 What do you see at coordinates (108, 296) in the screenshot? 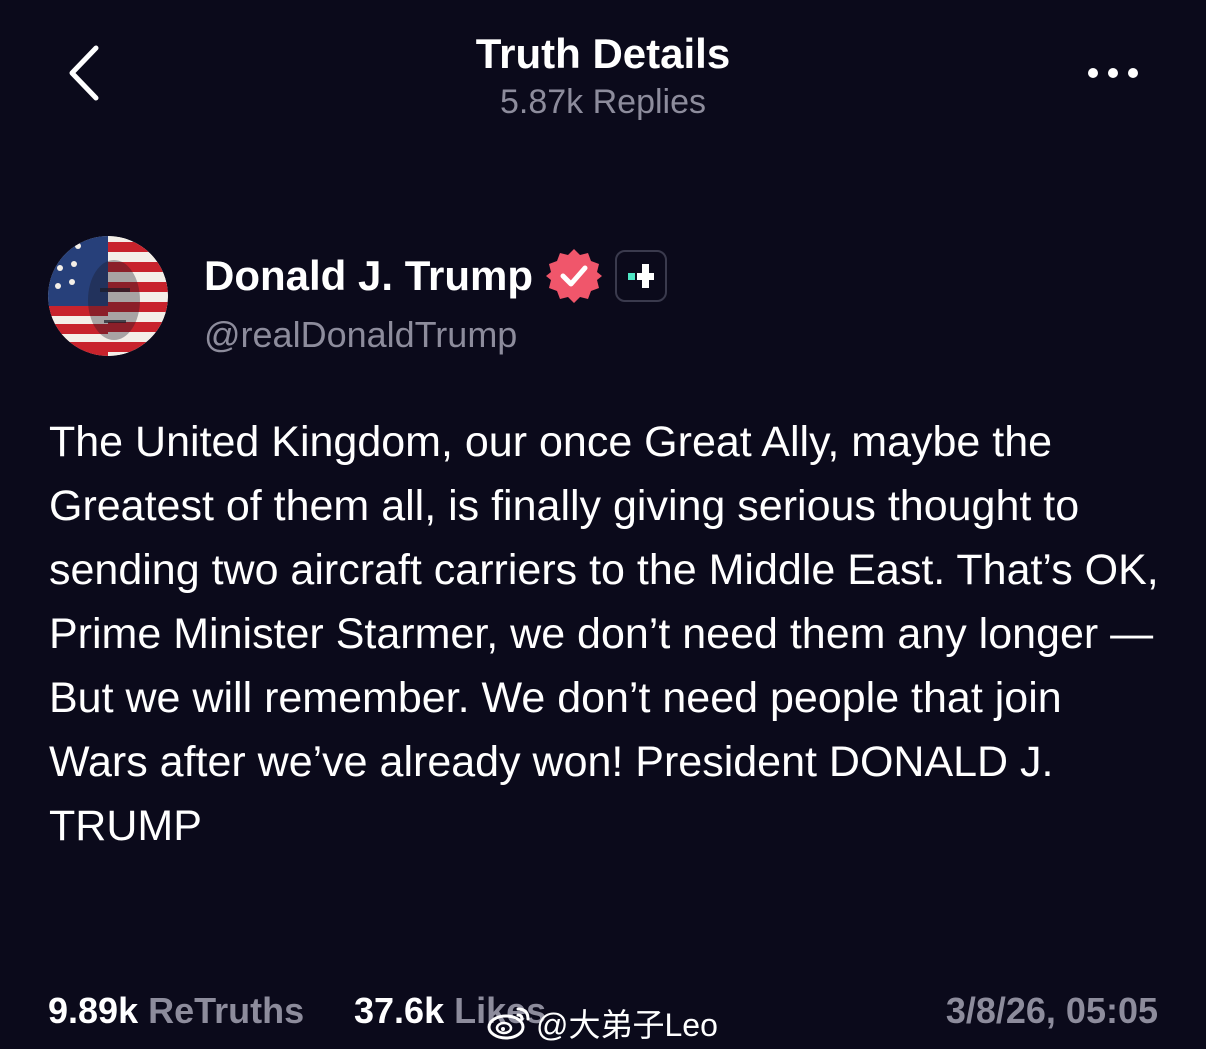
I see `avatar` at bounding box center [108, 296].